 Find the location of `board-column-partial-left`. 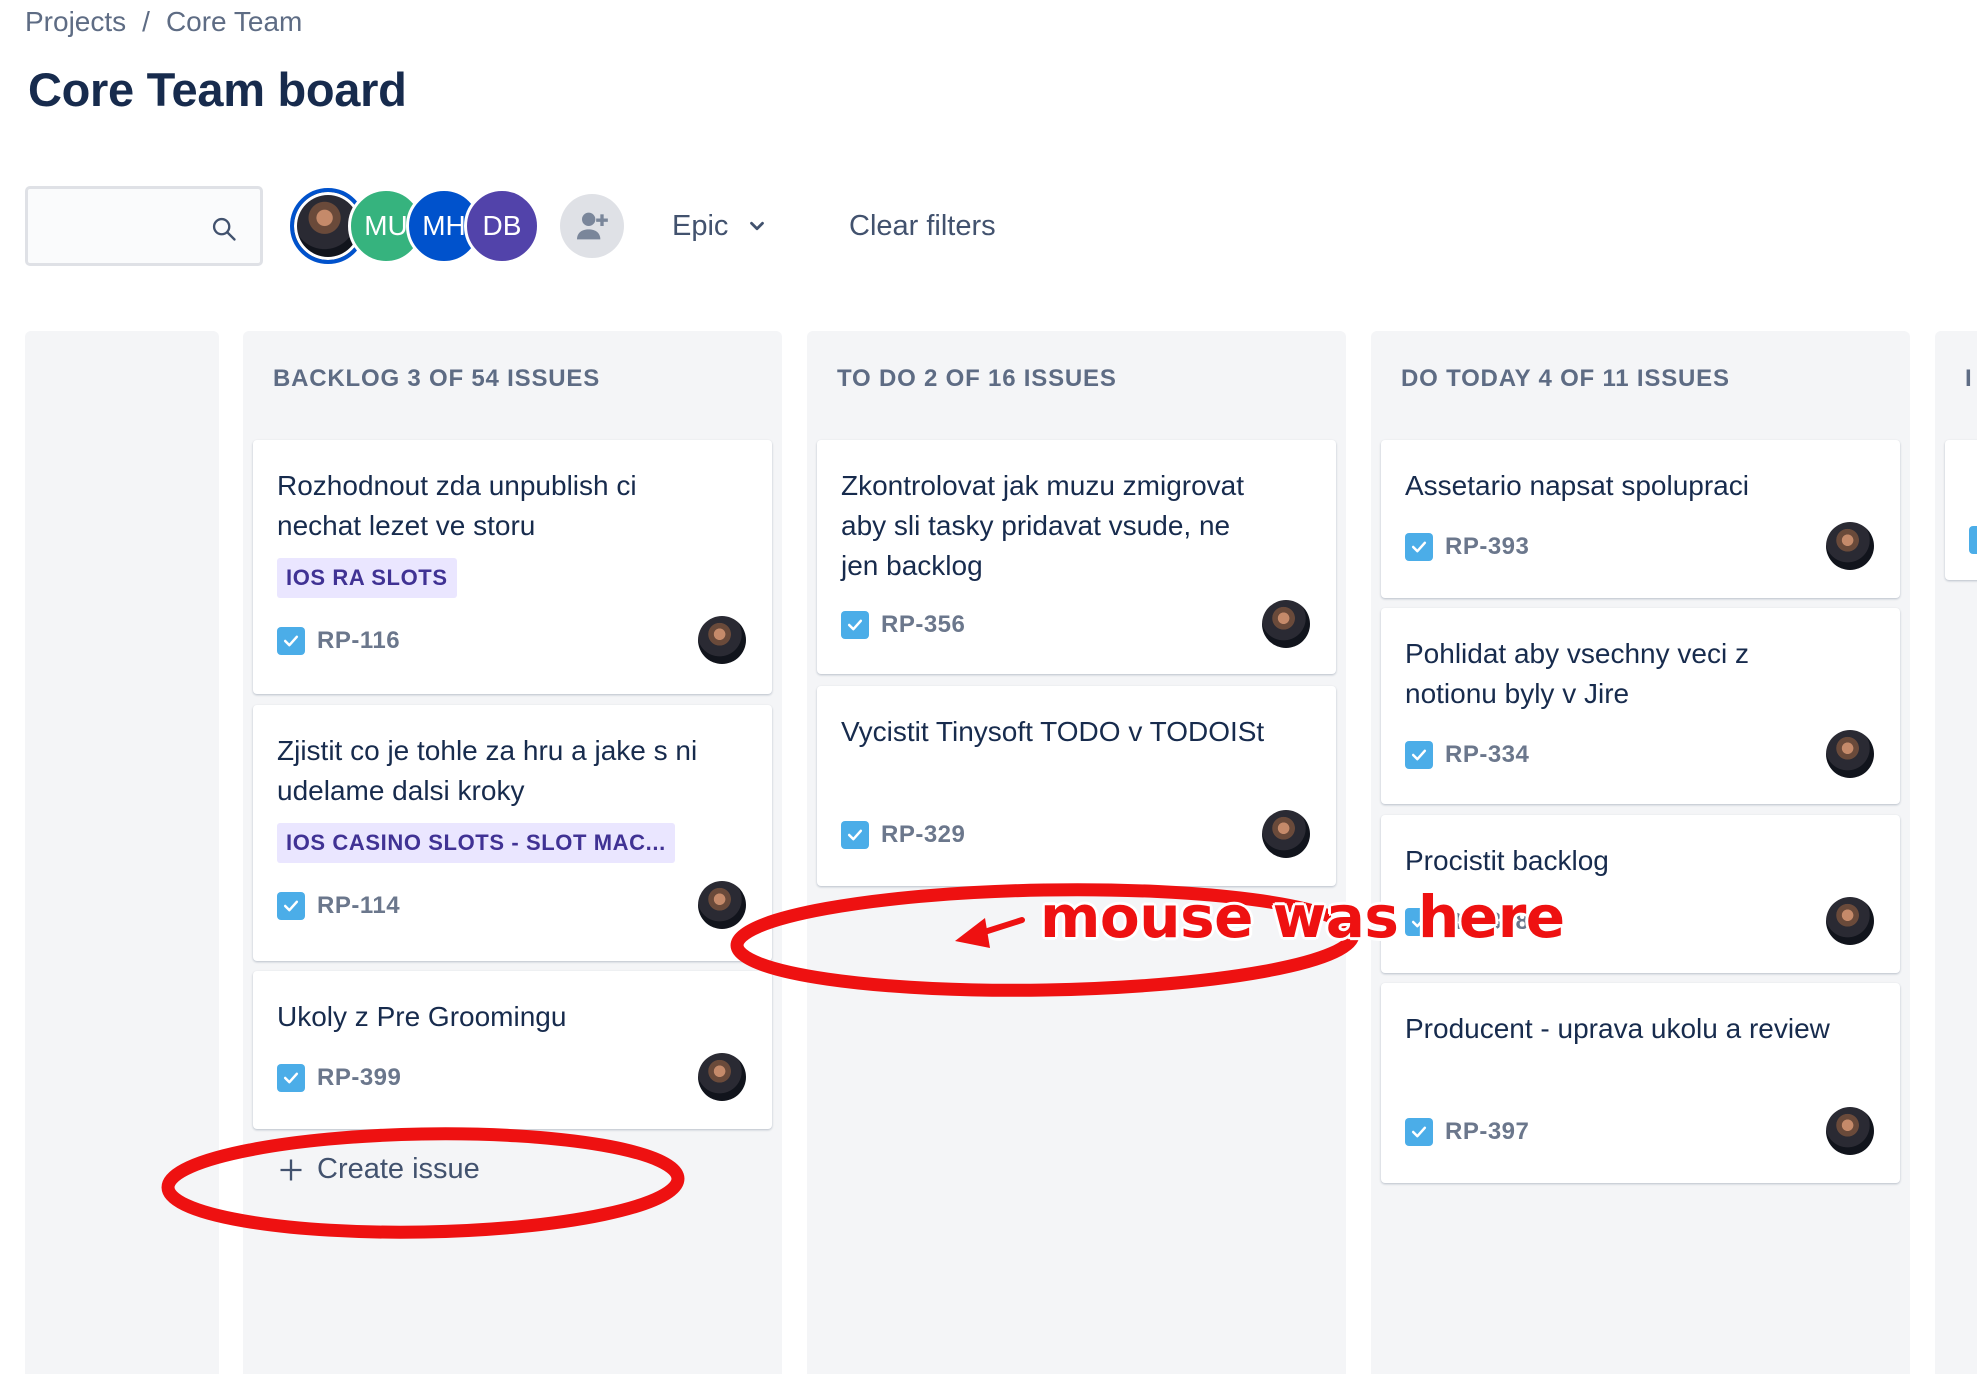

board-column-partial-left is located at coordinates (122, 852).